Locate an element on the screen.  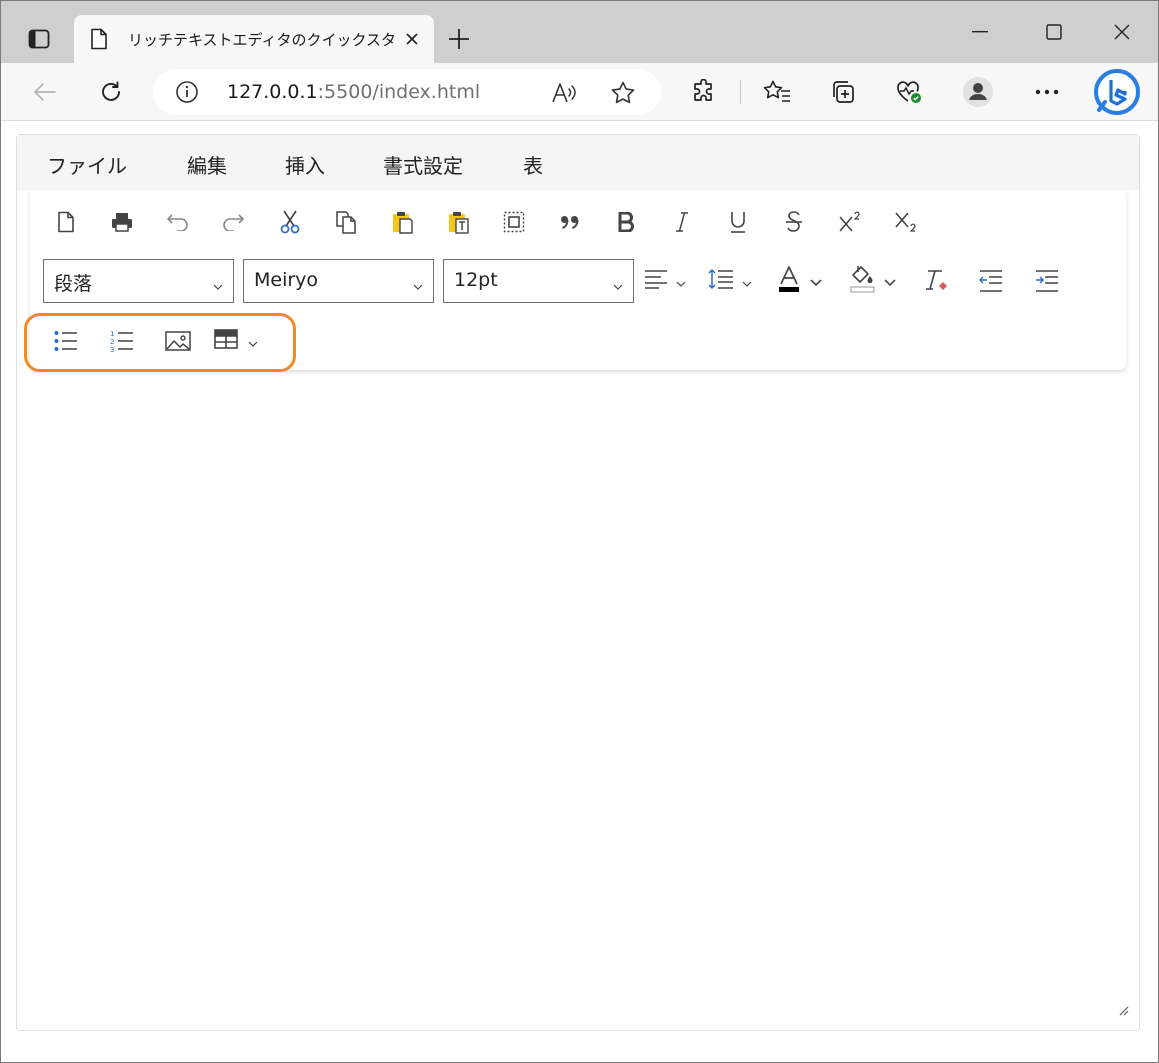
copy-icon is located at coordinates (346, 222).